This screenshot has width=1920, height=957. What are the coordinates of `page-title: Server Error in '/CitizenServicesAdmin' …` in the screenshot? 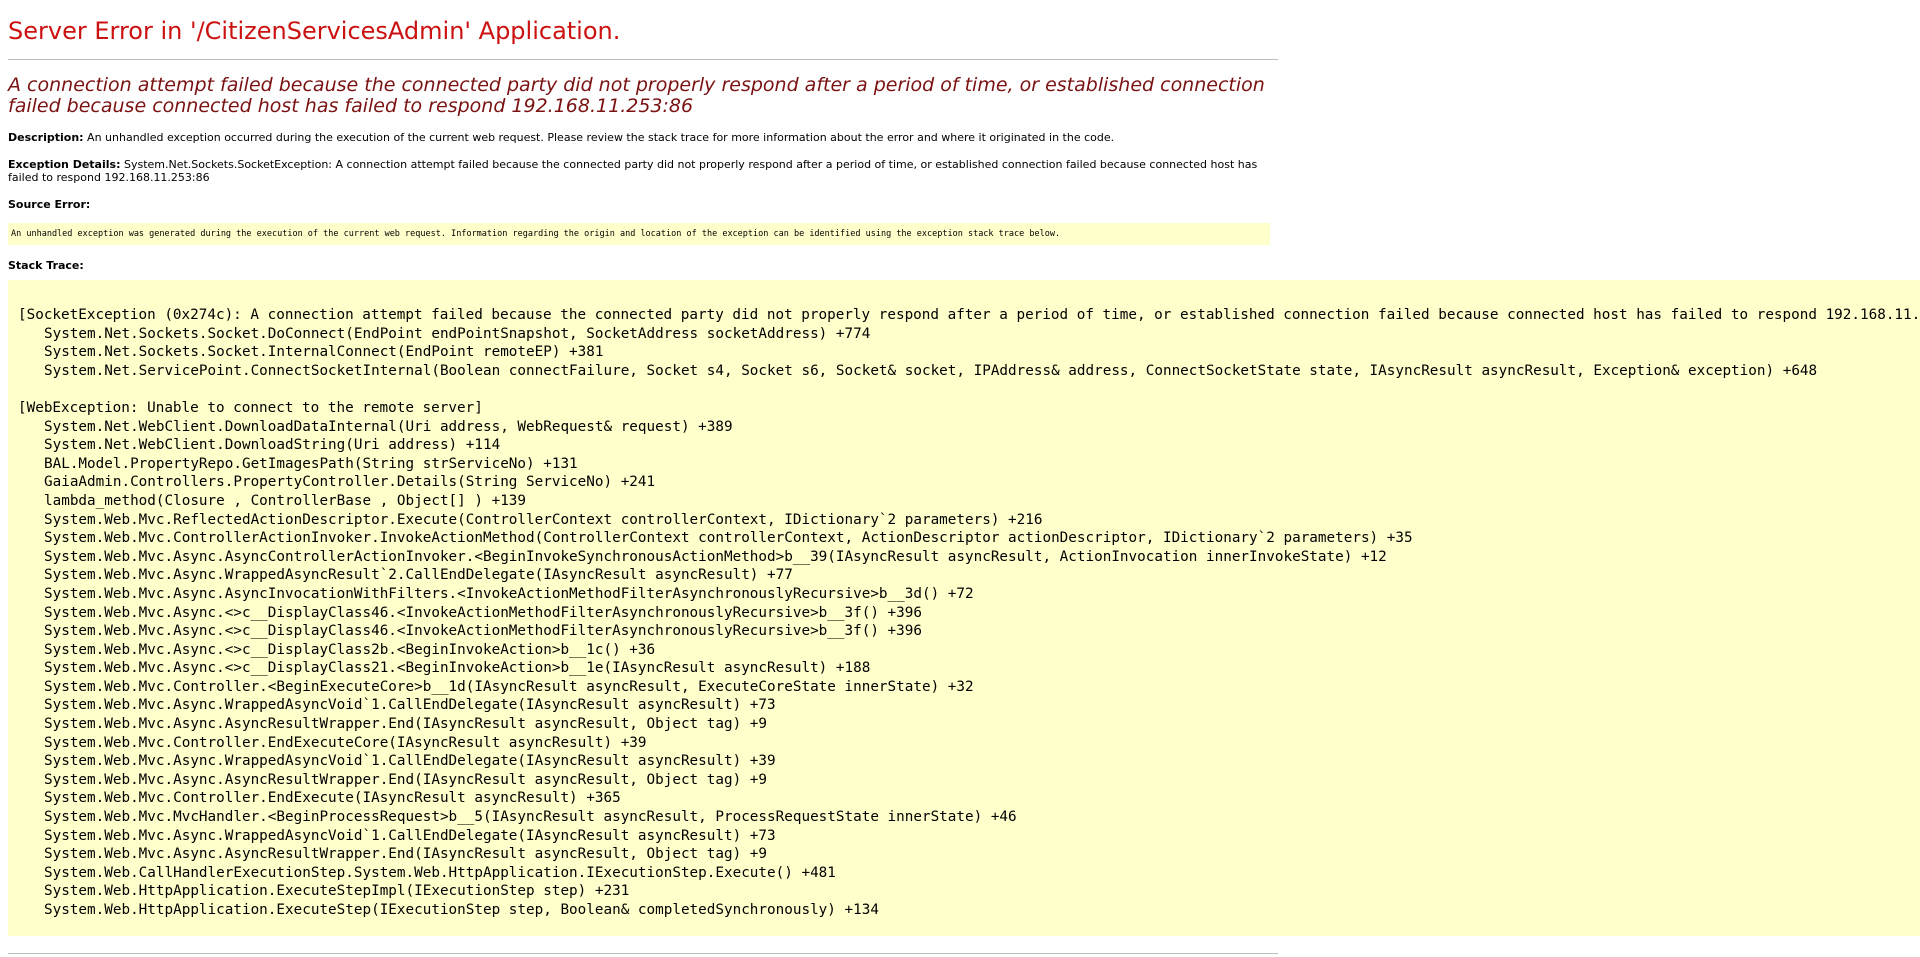 It's located at (314, 31).